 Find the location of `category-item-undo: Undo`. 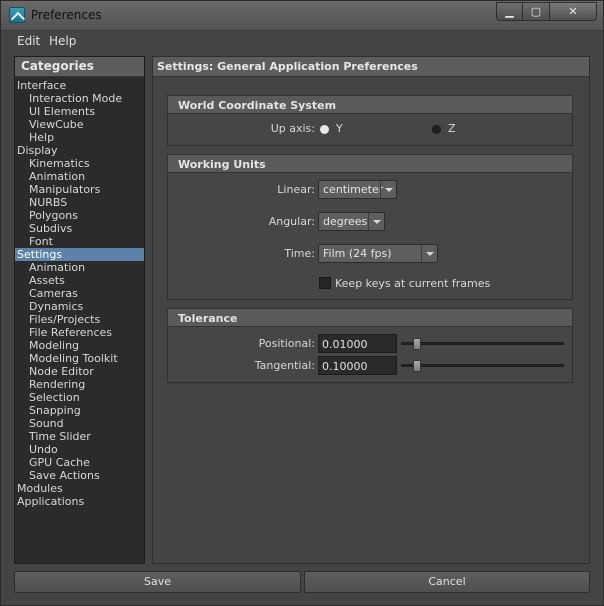

category-item-undo: Undo is located at coordinates (79, 449).